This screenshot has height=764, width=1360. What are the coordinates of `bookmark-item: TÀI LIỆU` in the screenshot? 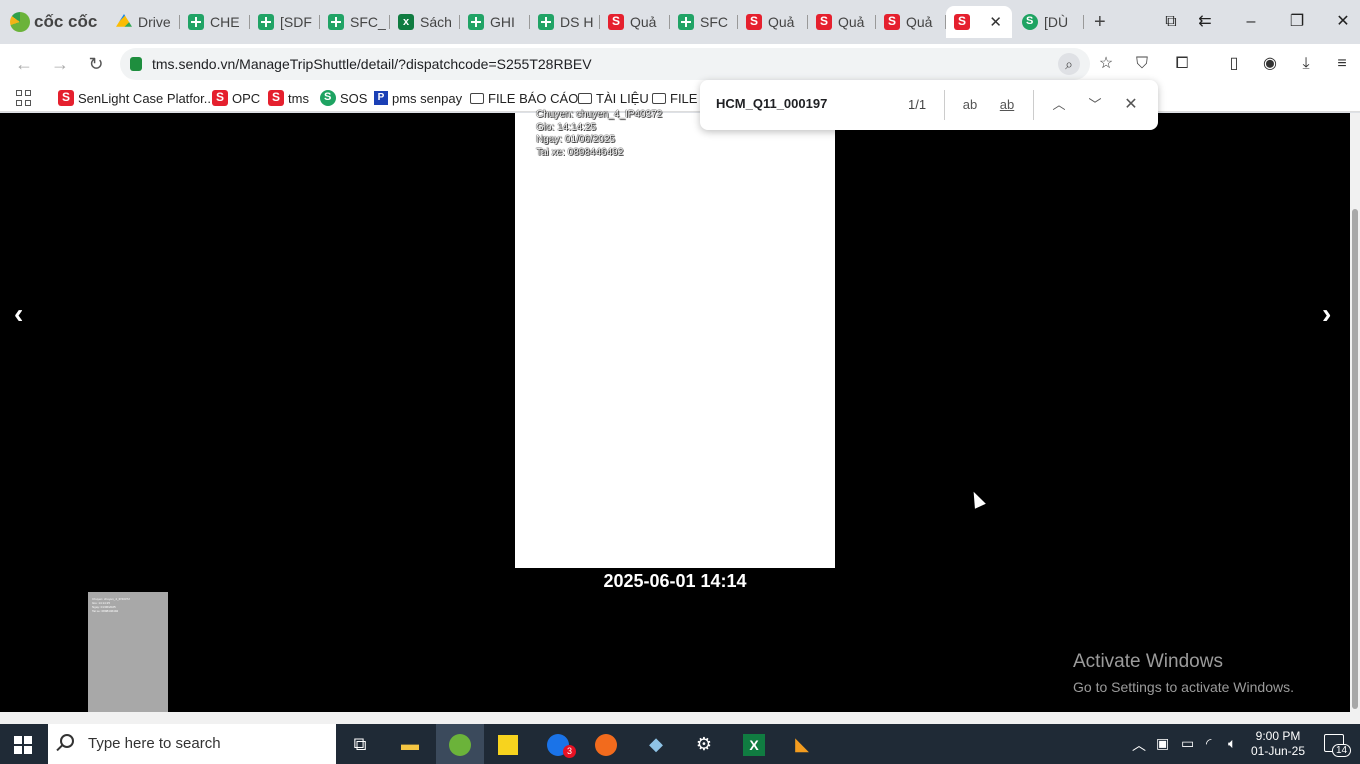 It's located at (613, 98).